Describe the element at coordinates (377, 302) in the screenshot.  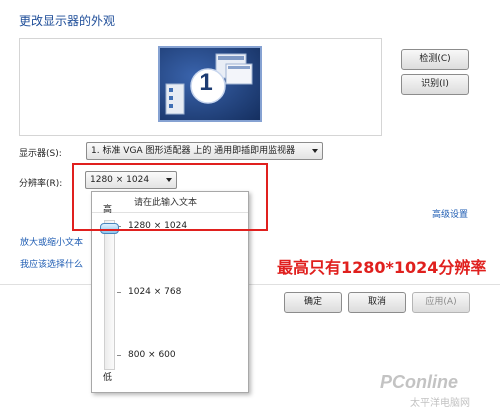
I see `cancel-button: 取消` at that location.